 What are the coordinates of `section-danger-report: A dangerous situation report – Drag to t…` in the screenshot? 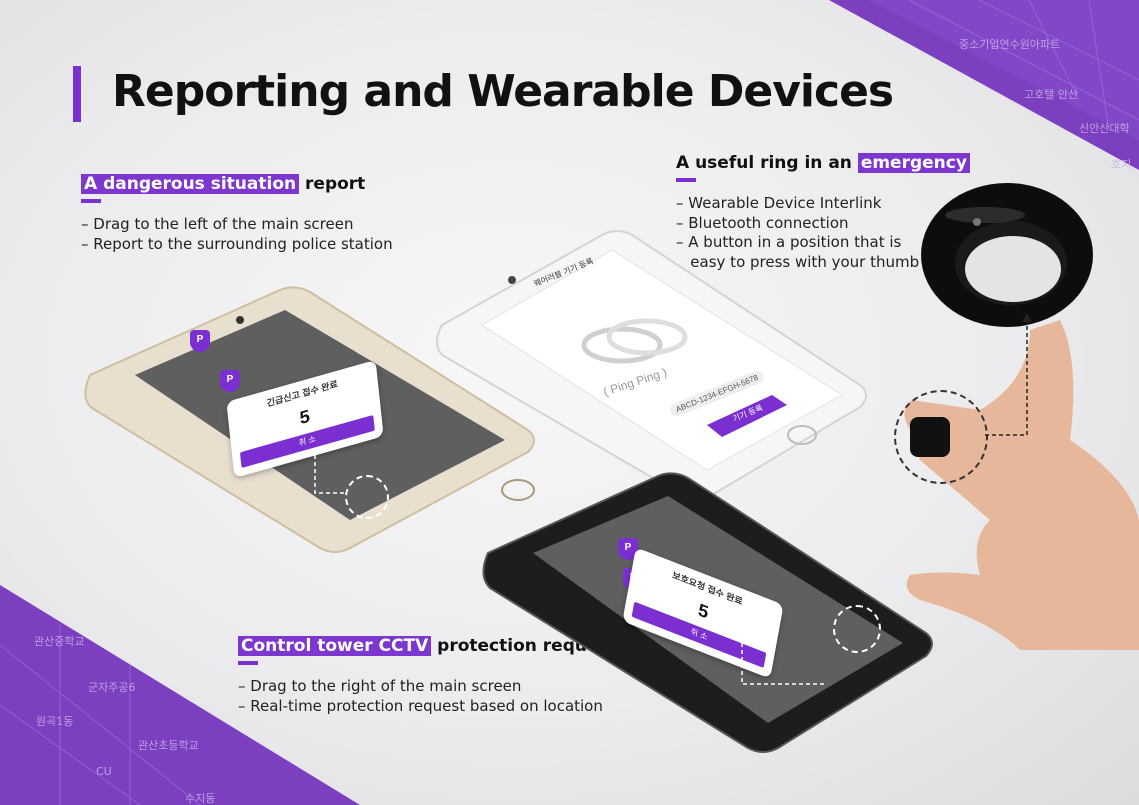 It's located at (237, 214).